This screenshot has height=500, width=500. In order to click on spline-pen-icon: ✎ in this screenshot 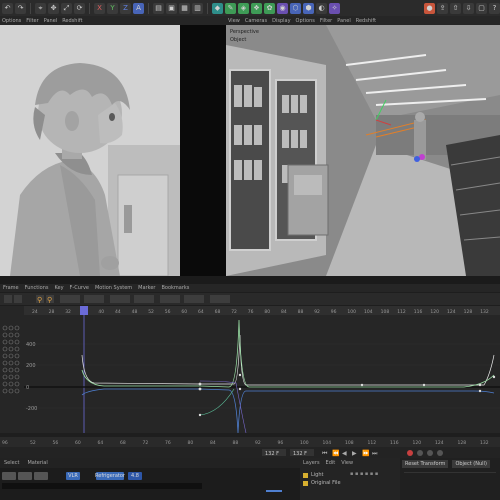, I will do `click(230, 8)`.